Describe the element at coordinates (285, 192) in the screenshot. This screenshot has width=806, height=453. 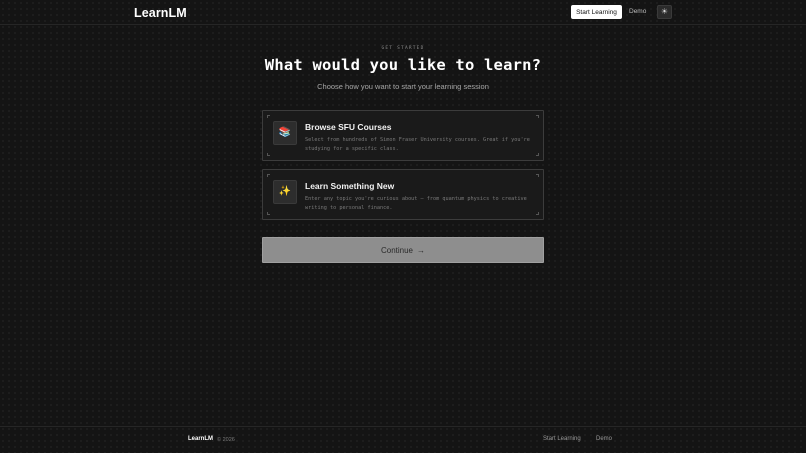
I see `sparkles-icon: ✨` at that location.